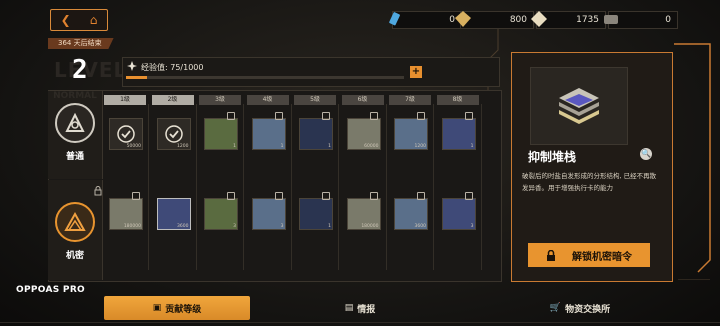 This screenshot has height=326, width=720. Describe the element at coordinates (126, 134) in the screenshot. I see `check-icon: 50000` at that location.